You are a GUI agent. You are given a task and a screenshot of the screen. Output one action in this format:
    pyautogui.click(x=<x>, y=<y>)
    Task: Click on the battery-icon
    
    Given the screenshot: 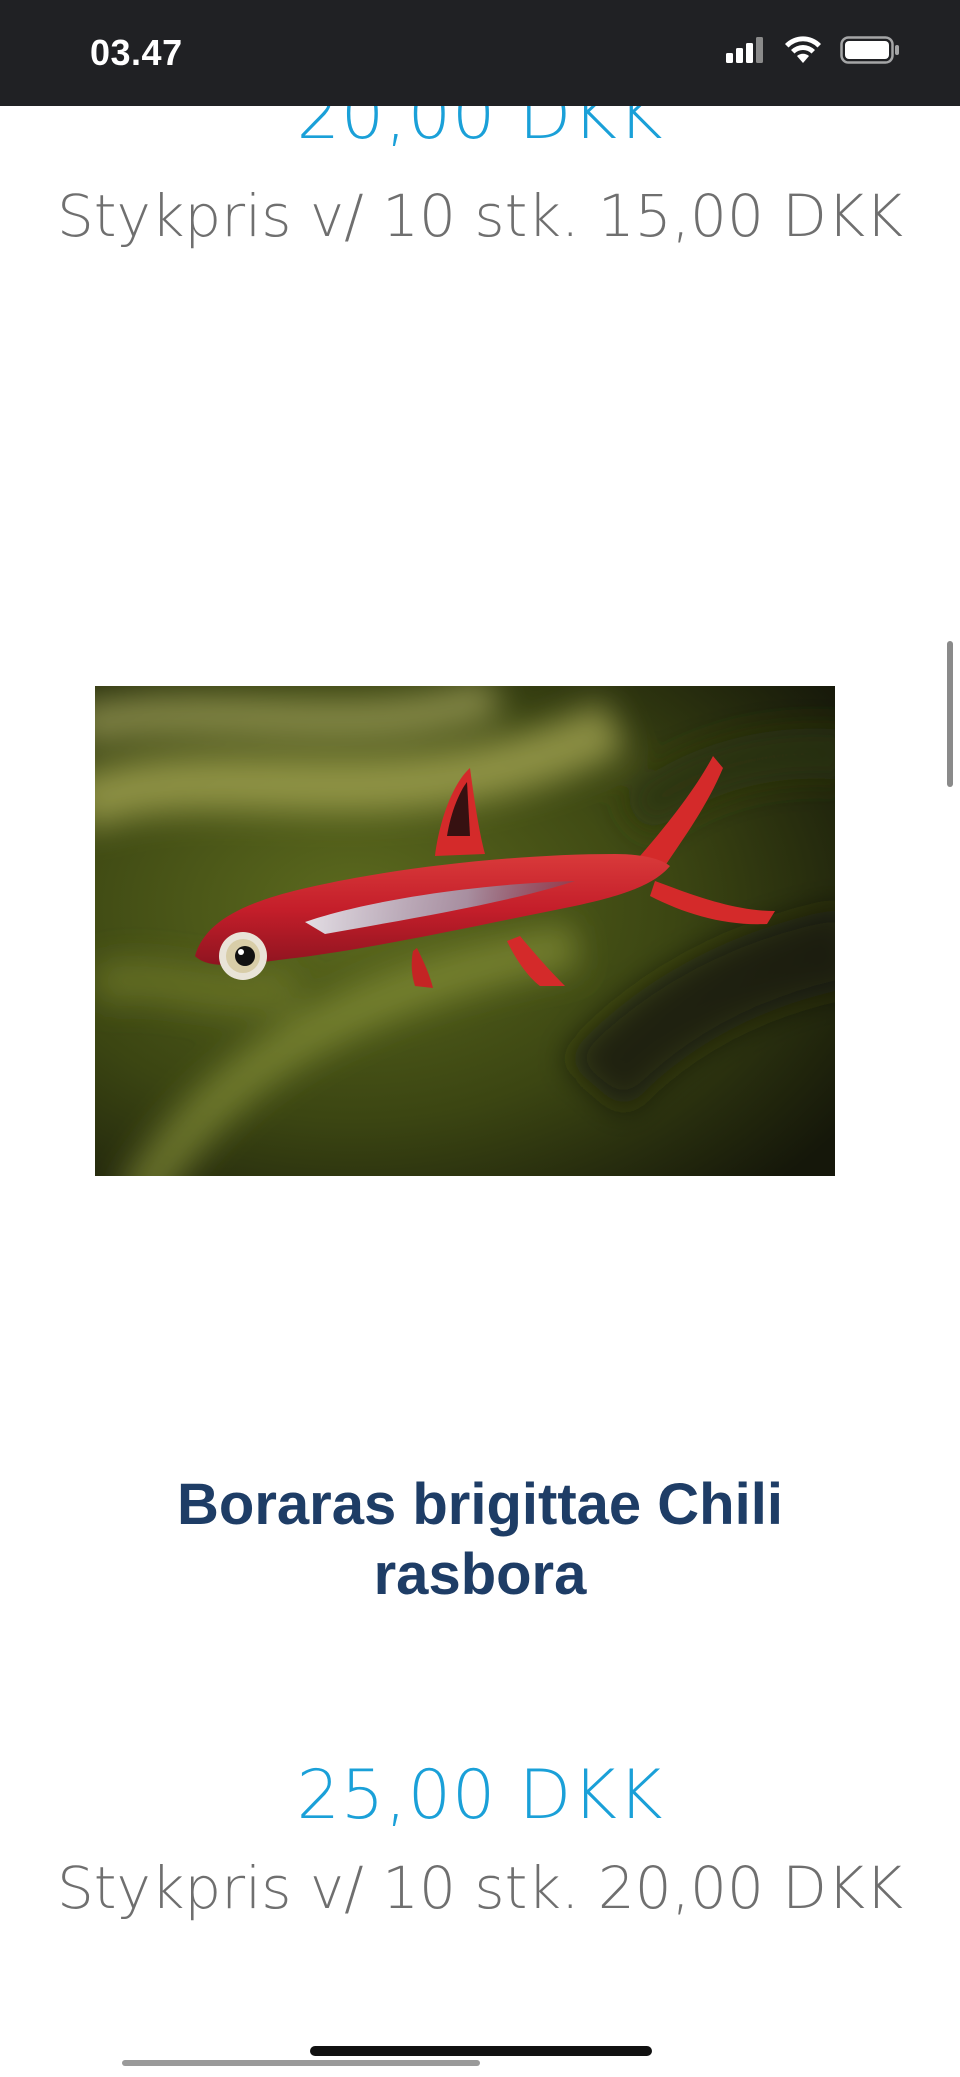 What is the action you would take?
    pyautogui.click(x=869, y=50)
    